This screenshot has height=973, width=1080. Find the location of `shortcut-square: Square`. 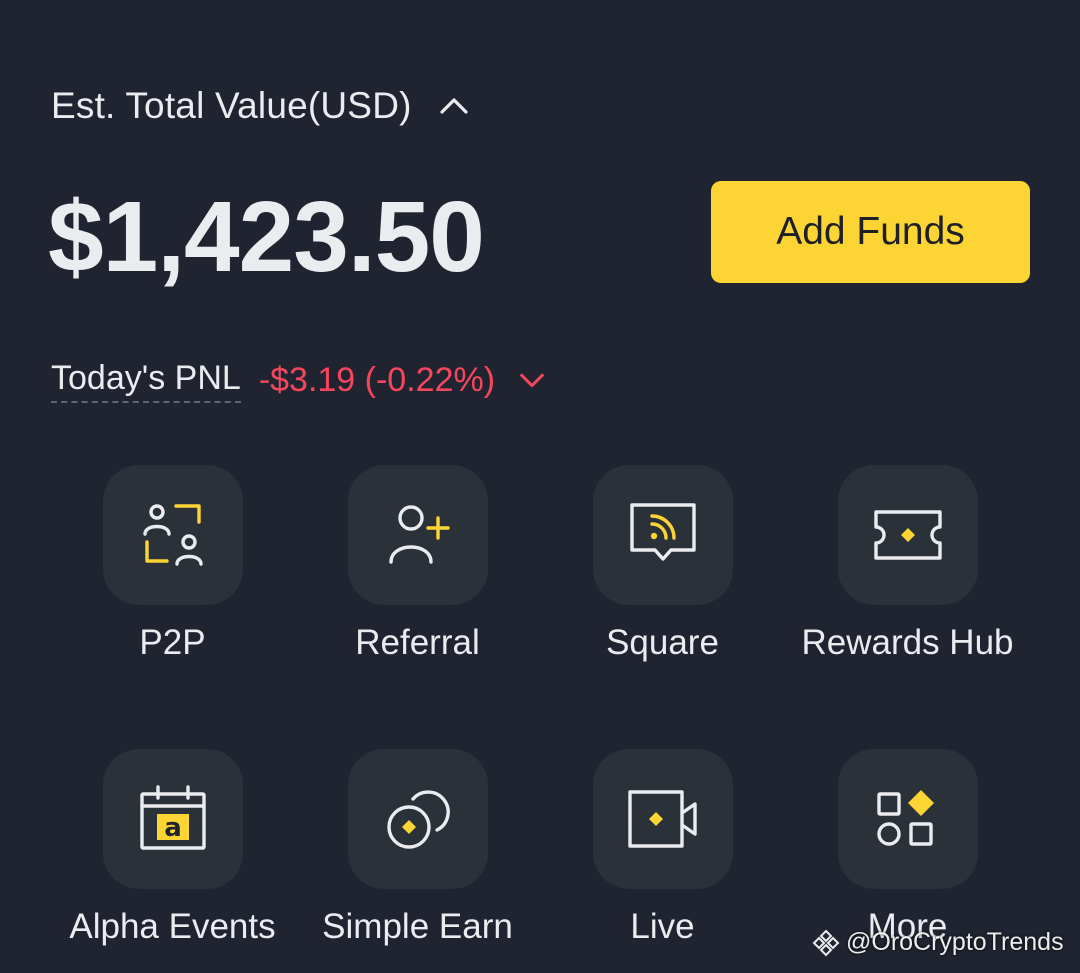

shortcut-square: Square is located at coordinates (662, 565).